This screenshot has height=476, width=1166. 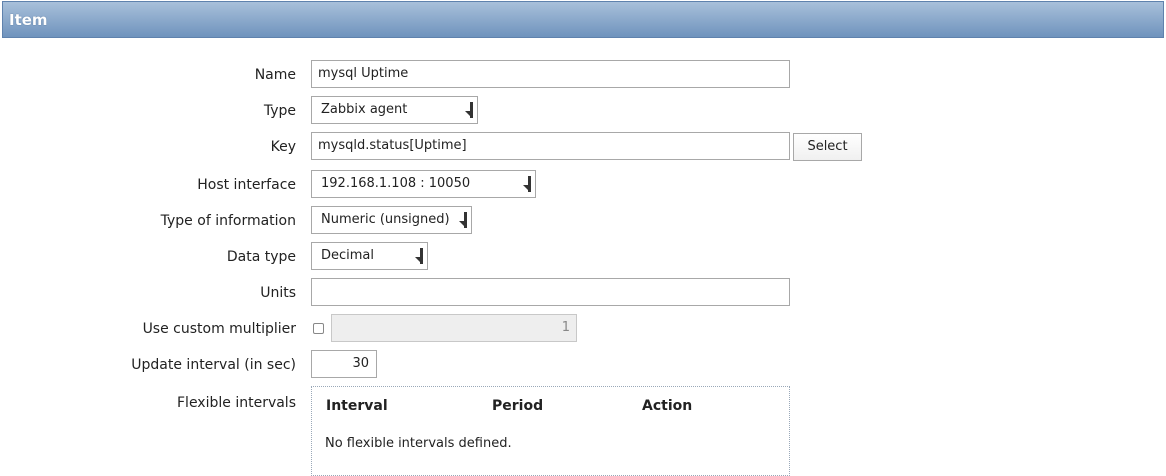 I want to click on column-header-period: Period, so click(x=518, y=406).